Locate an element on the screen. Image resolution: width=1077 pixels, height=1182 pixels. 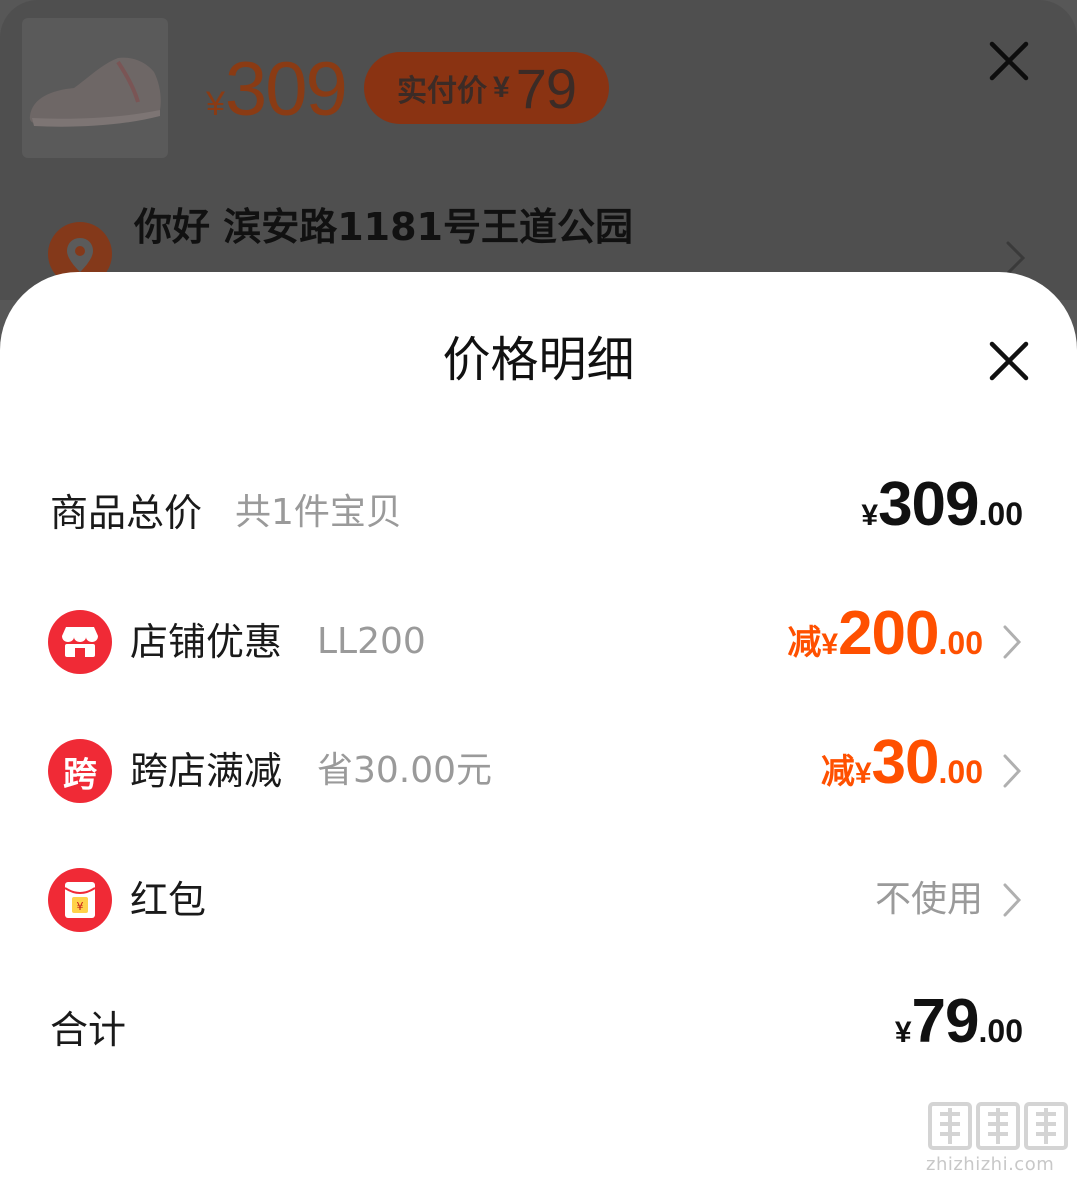
watermark-logo-icon is located at coordinates (998, 1126).